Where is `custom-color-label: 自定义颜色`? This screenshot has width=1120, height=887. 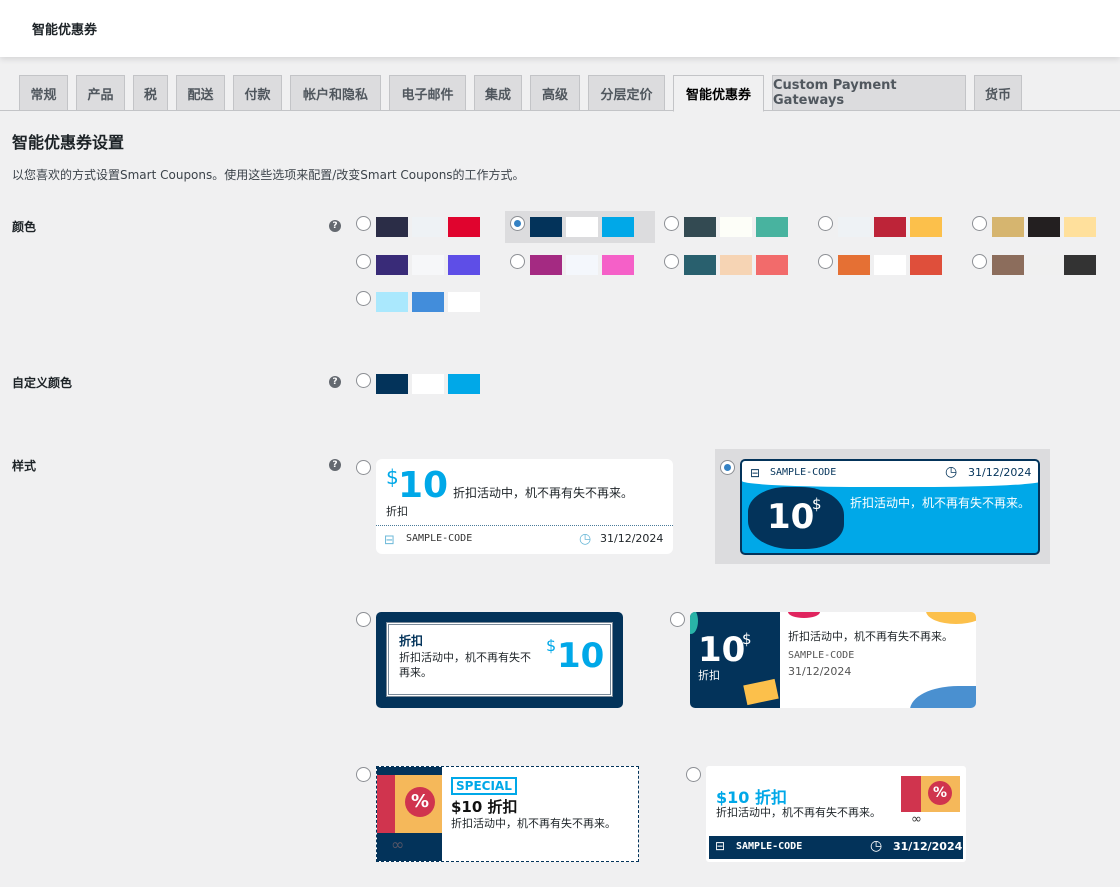
custom-color-label: 自定义颜色 is located at coordinates (42, 383).